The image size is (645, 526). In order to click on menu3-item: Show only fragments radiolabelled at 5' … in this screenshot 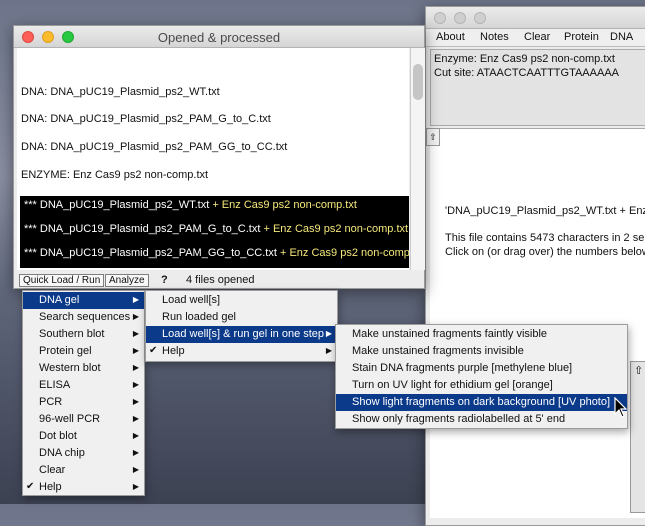, I will do `click(481, 419)`.